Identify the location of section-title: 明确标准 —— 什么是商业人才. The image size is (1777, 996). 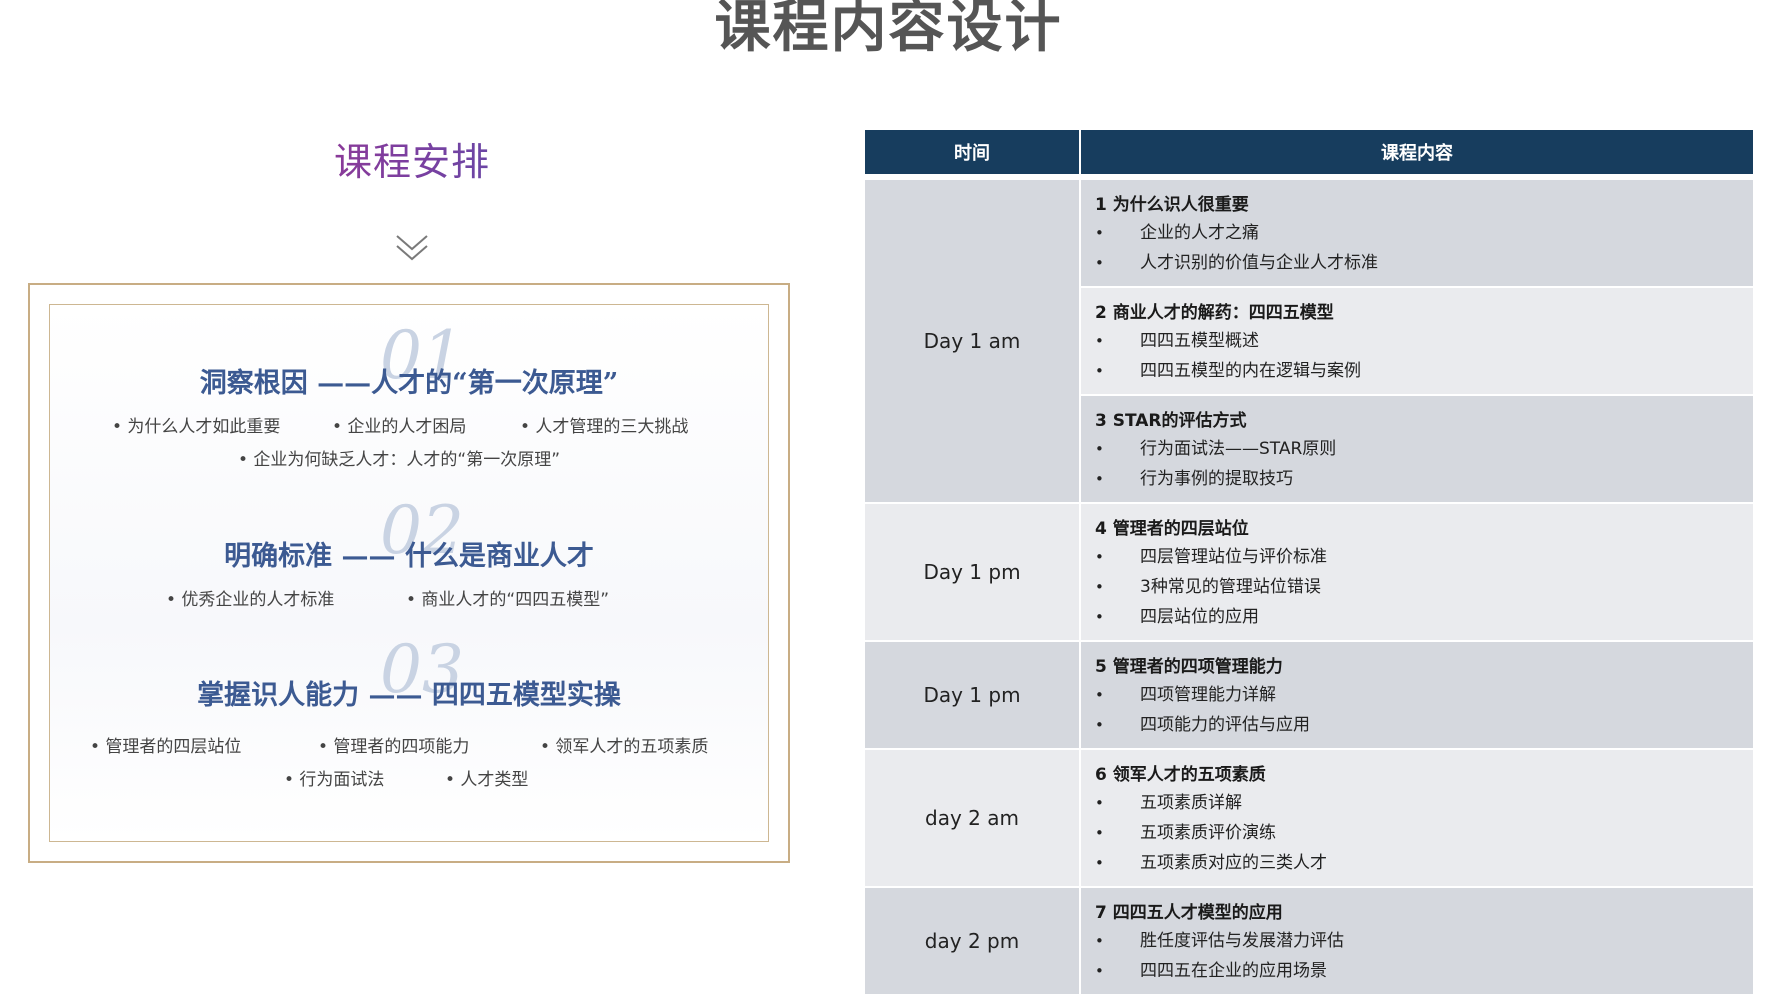
(409, 556).